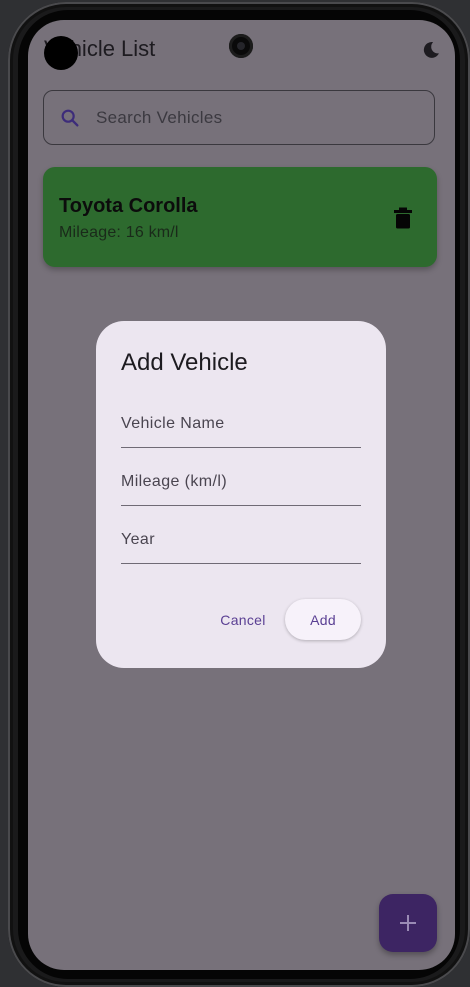  I want to click on moon-icon, so click(431, 49).